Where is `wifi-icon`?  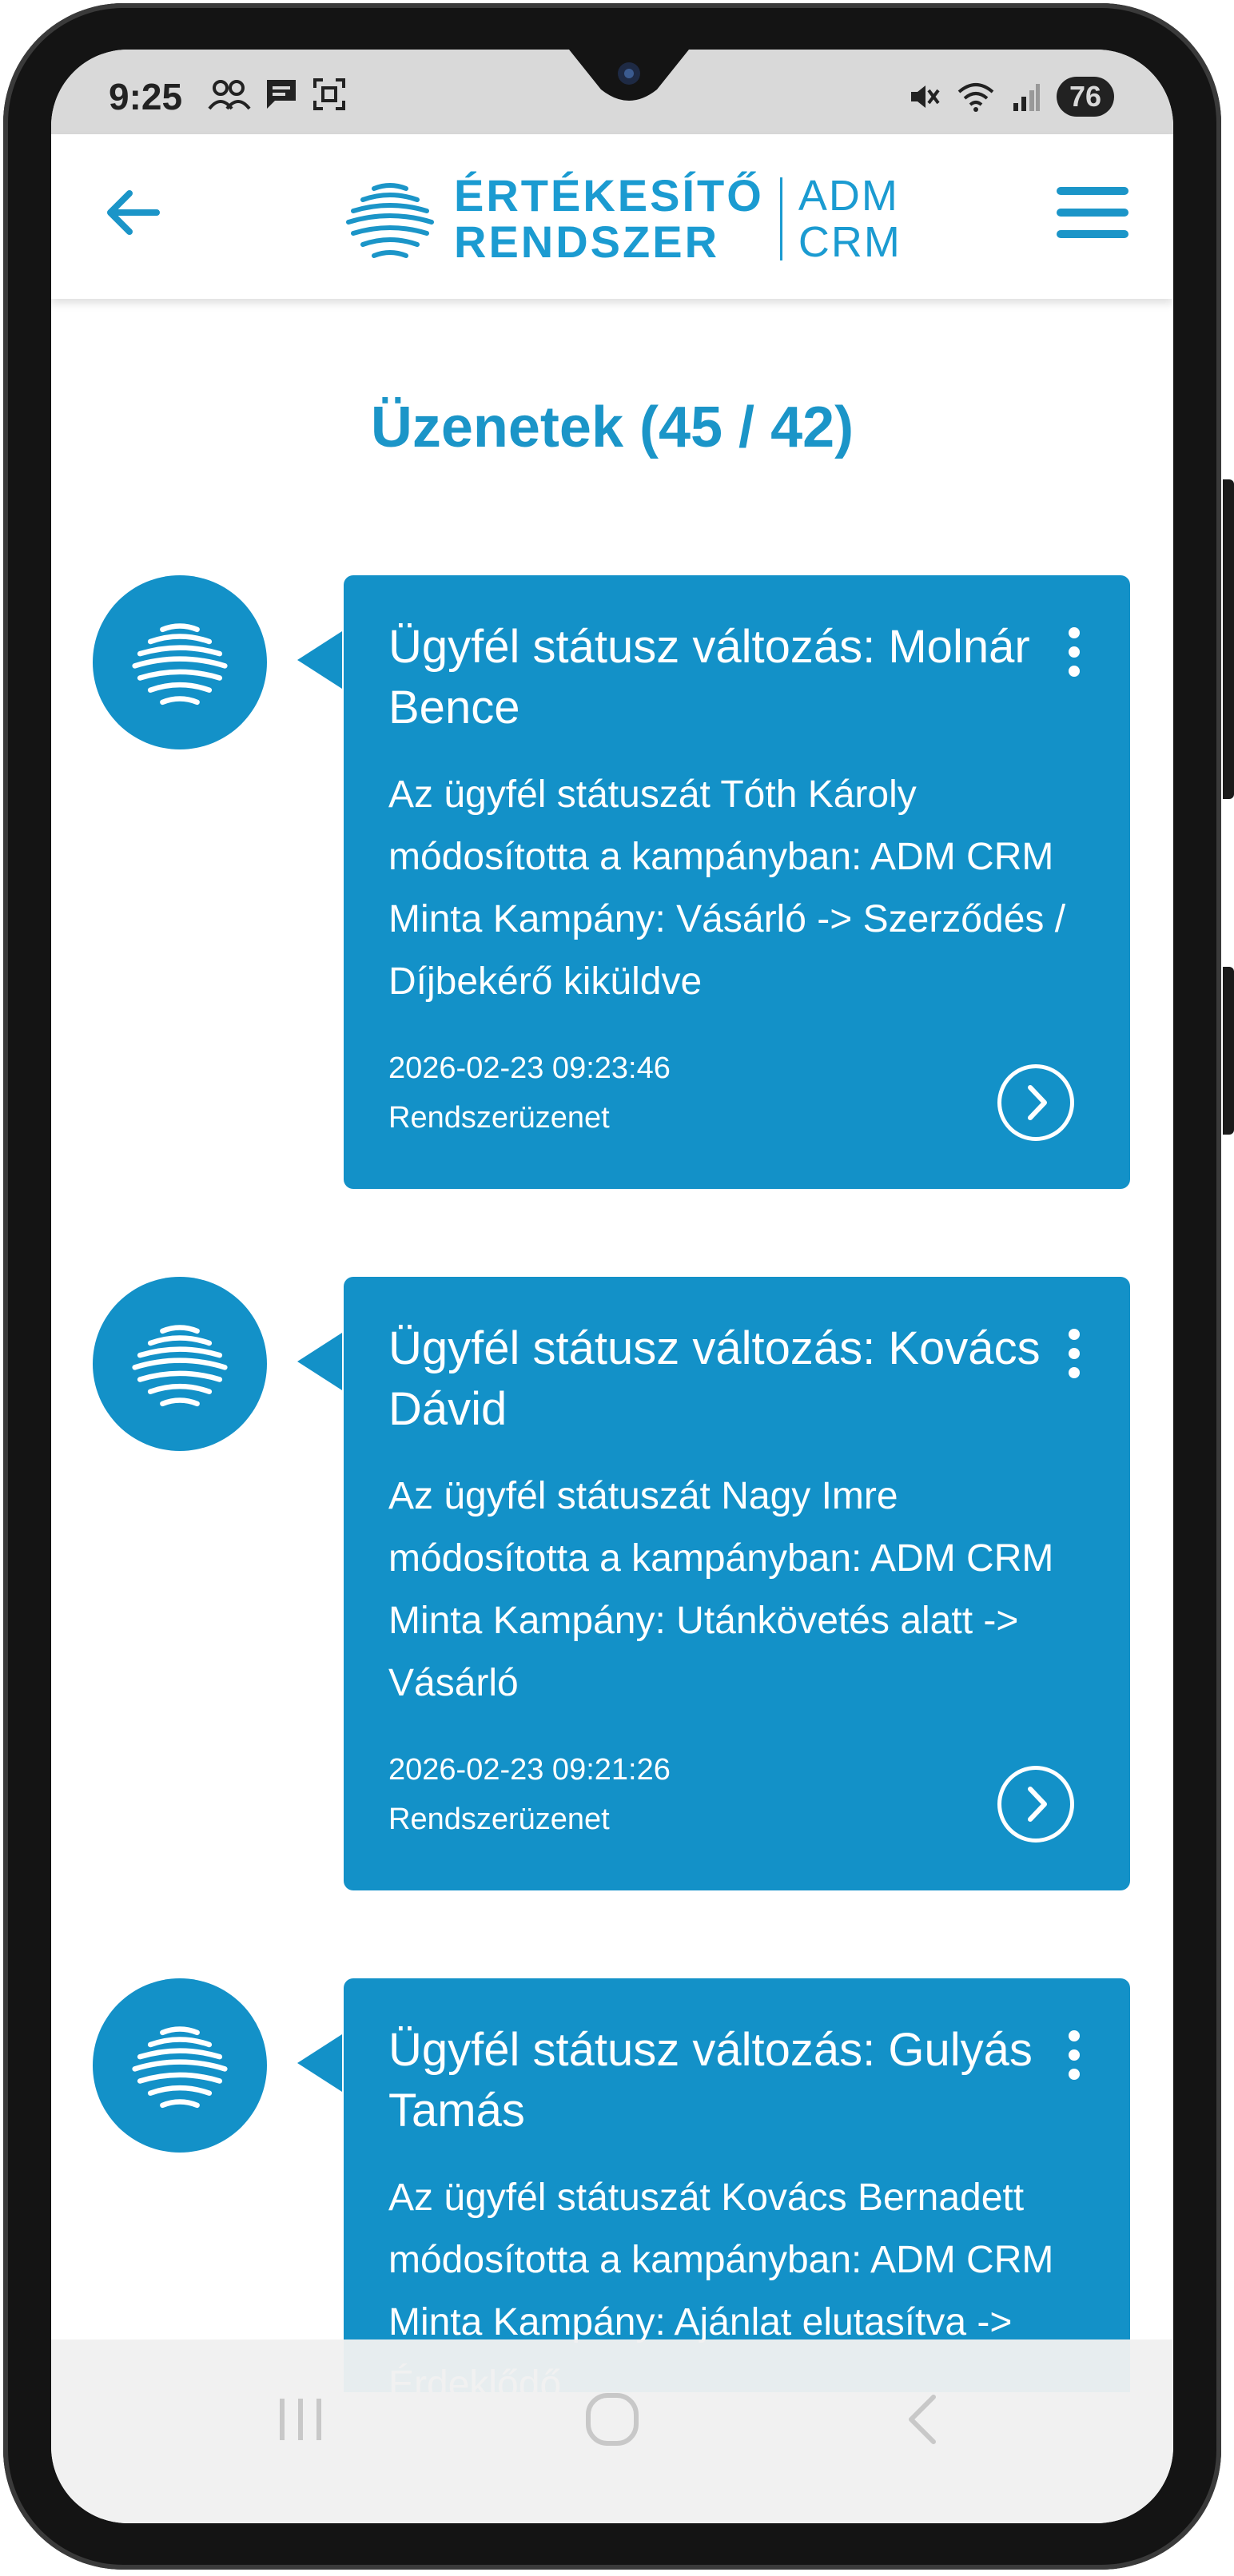
wifi-icon is located at coordinates (975, 97).